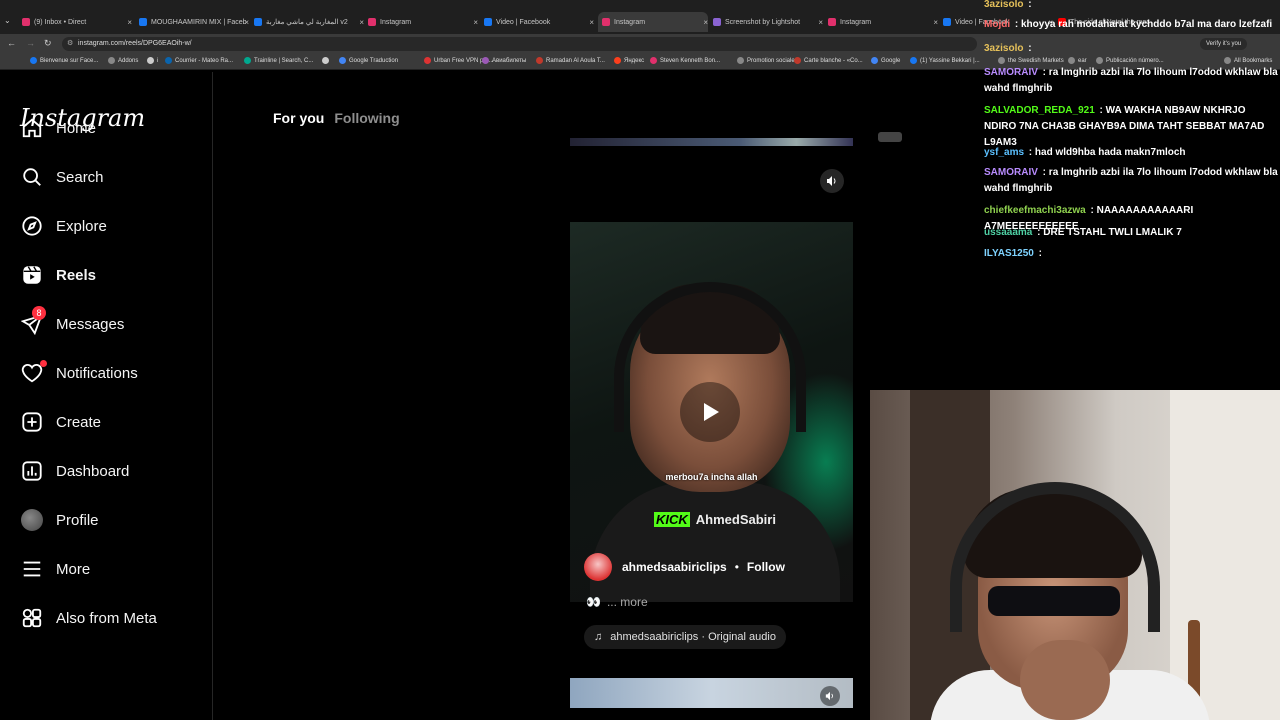  I want to click on site-info-icon: ⚙, so click(70, 44).